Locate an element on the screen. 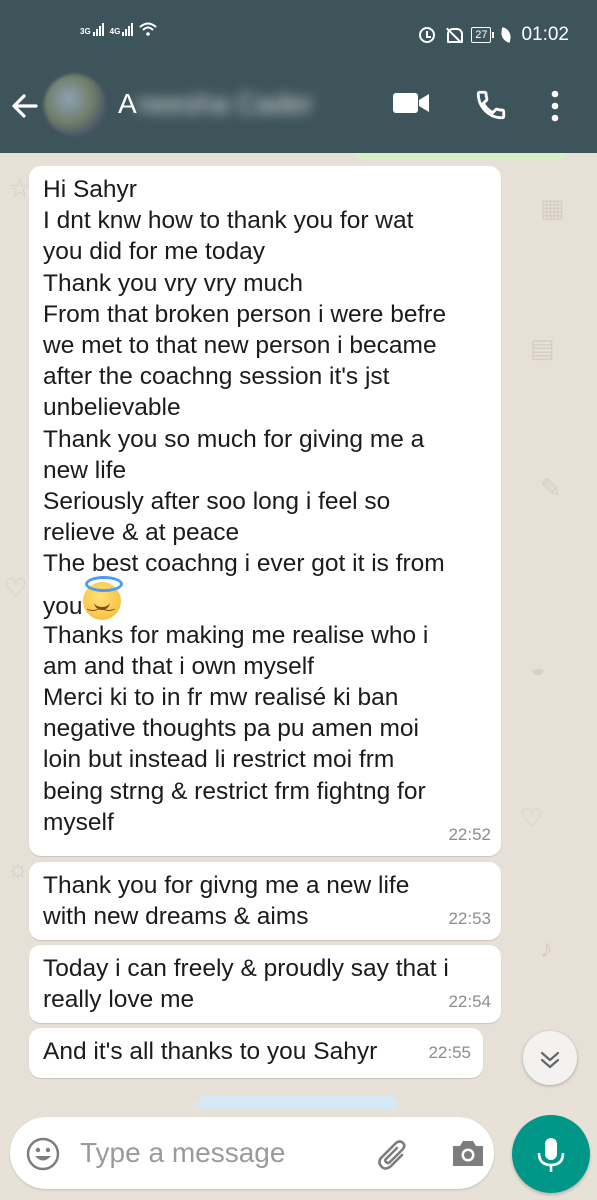 This screenshot has height=1200, width=597. battery-icon: 27 is located at coordinates (483, 35).